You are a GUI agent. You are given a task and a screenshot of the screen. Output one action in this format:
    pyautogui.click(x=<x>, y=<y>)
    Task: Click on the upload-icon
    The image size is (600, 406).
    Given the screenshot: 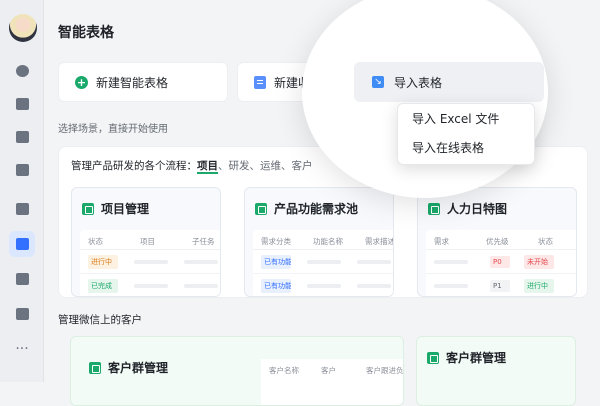 What is the action you would take?
    pyautogui.click(x=22, y=137)
    